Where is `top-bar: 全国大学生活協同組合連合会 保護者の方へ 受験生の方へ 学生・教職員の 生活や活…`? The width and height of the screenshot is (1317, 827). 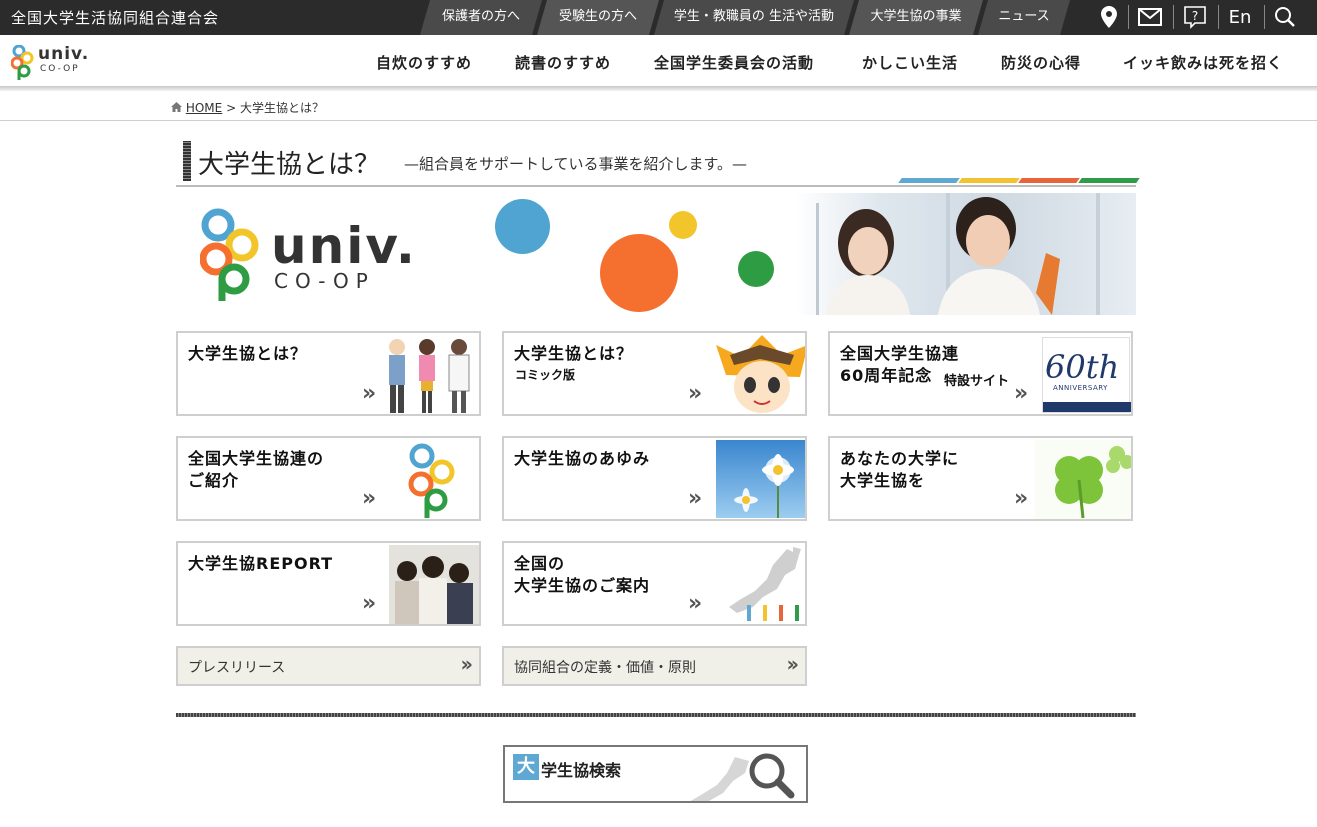 top-bar: 全国大学生活協同組合連合会 保護者の方へ 受験生の方へ 学生・教職員の 生活や活… is located at coordinates (658, 17).